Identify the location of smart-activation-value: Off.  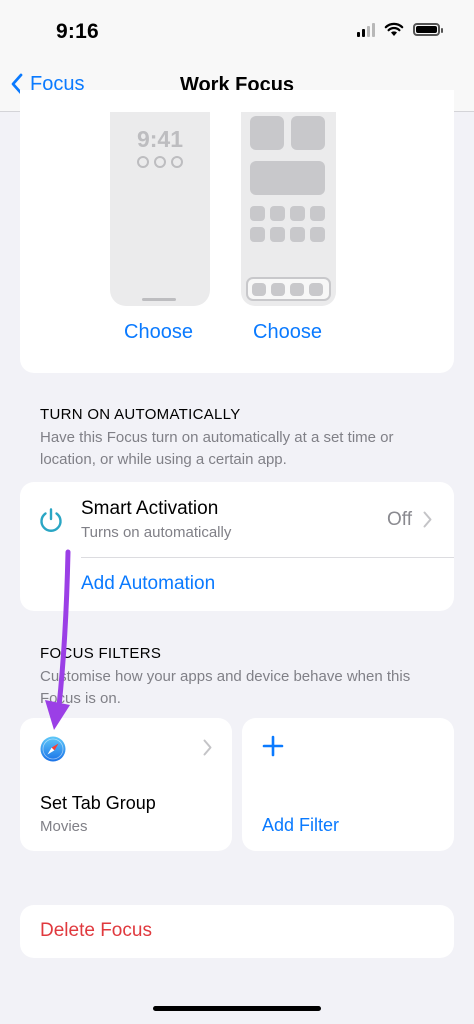
(399, 519).